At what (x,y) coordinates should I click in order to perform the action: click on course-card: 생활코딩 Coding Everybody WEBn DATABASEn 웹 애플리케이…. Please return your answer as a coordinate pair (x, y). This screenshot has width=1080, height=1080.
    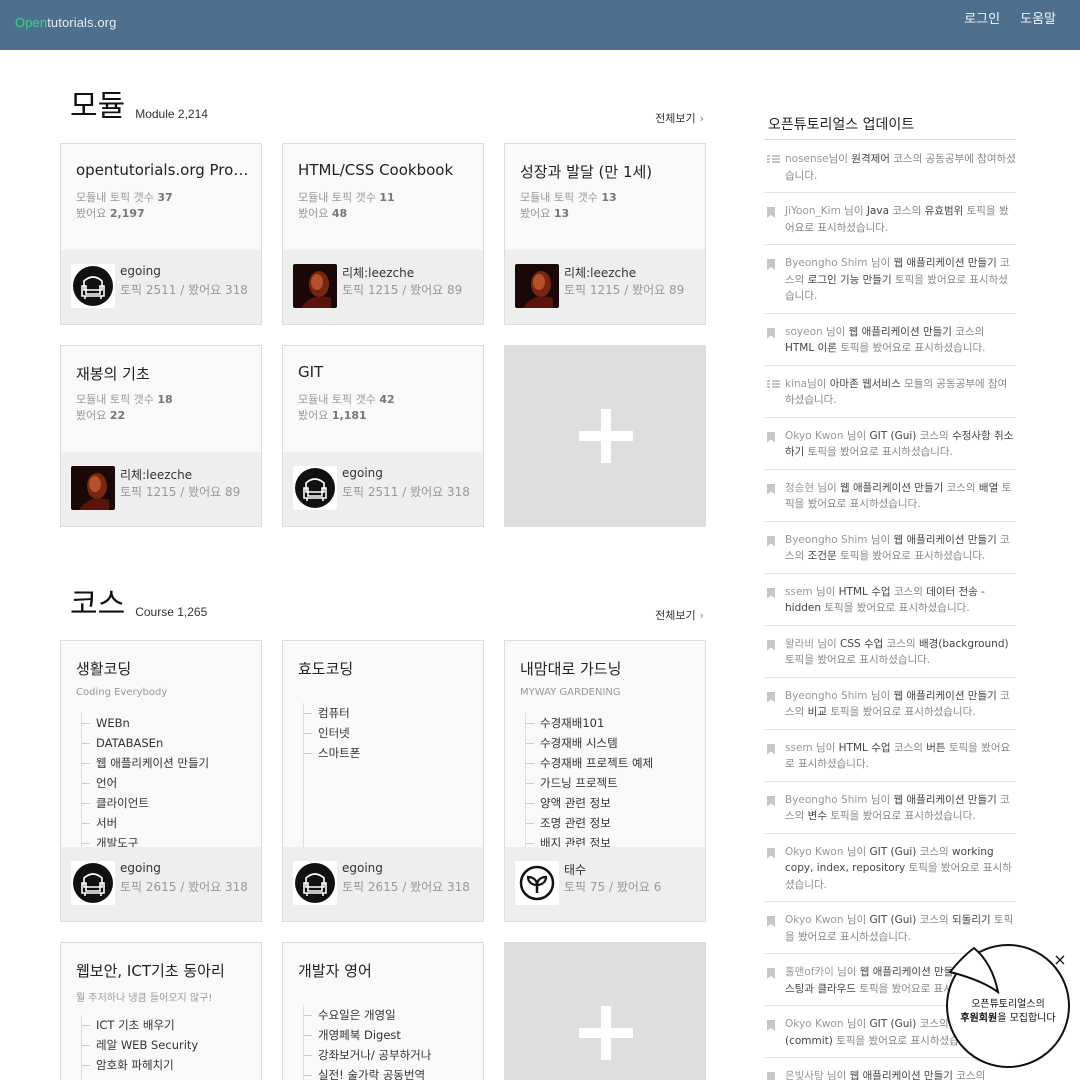
    Looking at the image, I should click on (161, 781).